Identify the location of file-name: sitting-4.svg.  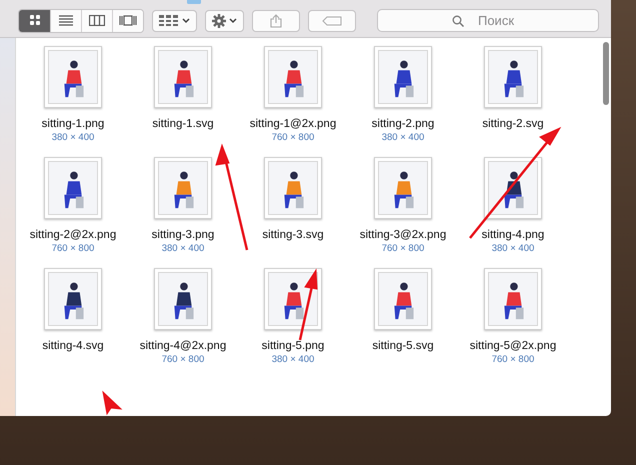
(73, 346).